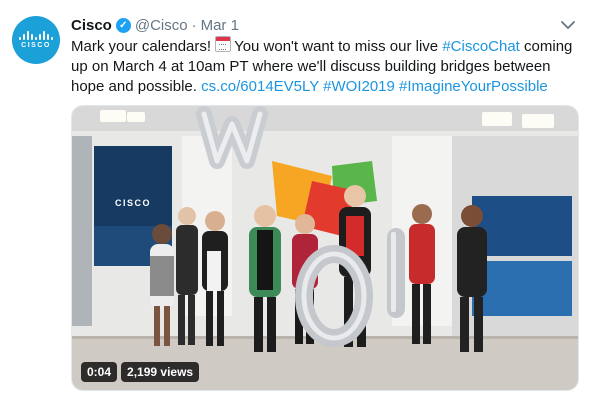  I want to click on tweet-header: Cisco ✓ @Cisco · Mar 1, so click(155, 25).